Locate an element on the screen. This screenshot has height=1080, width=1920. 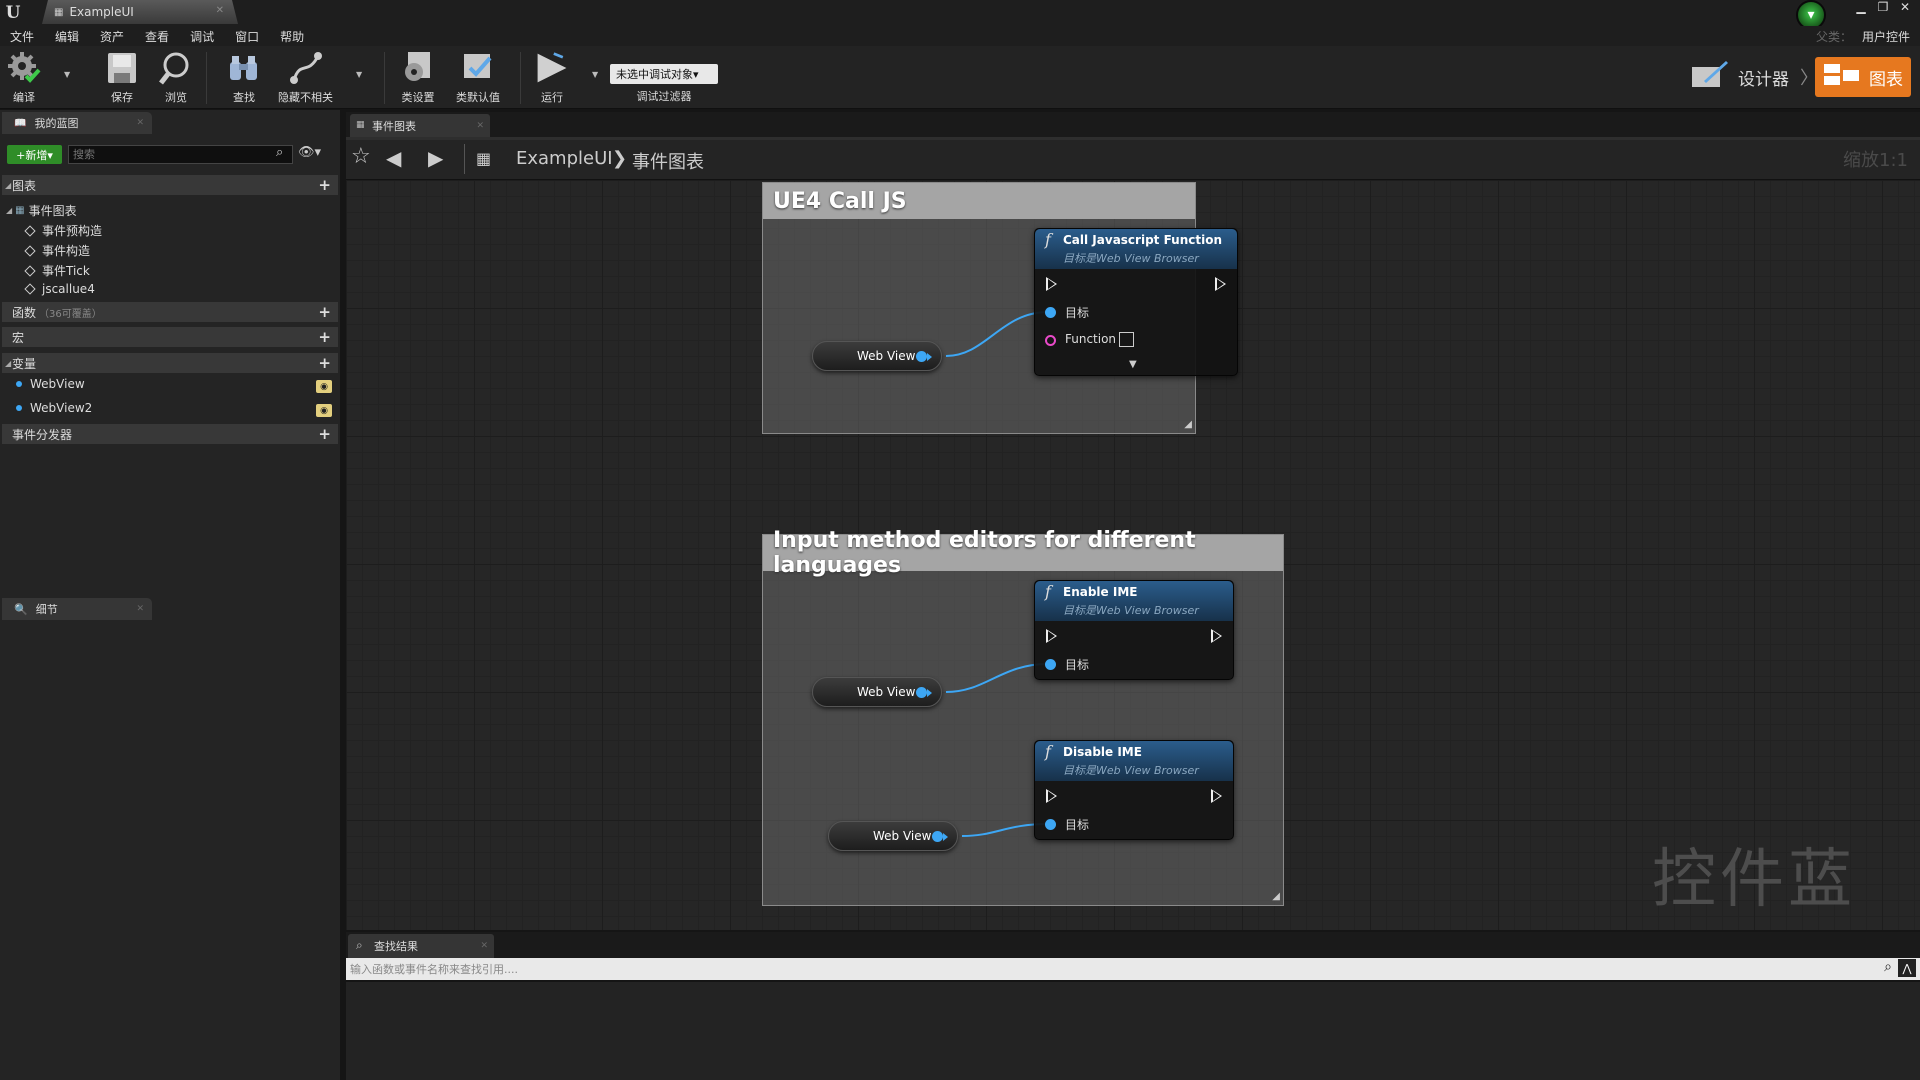
menu-file: 文件 is located at coordinates (22, 36).